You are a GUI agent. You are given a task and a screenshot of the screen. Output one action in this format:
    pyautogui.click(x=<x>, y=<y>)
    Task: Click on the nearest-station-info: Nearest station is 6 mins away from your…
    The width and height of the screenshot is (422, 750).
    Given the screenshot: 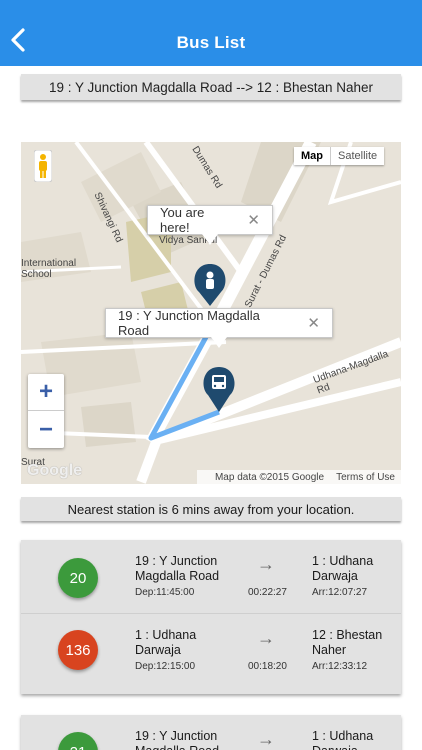 What is the action you would take?
    pyautogui.click(x=211, y=509)
    